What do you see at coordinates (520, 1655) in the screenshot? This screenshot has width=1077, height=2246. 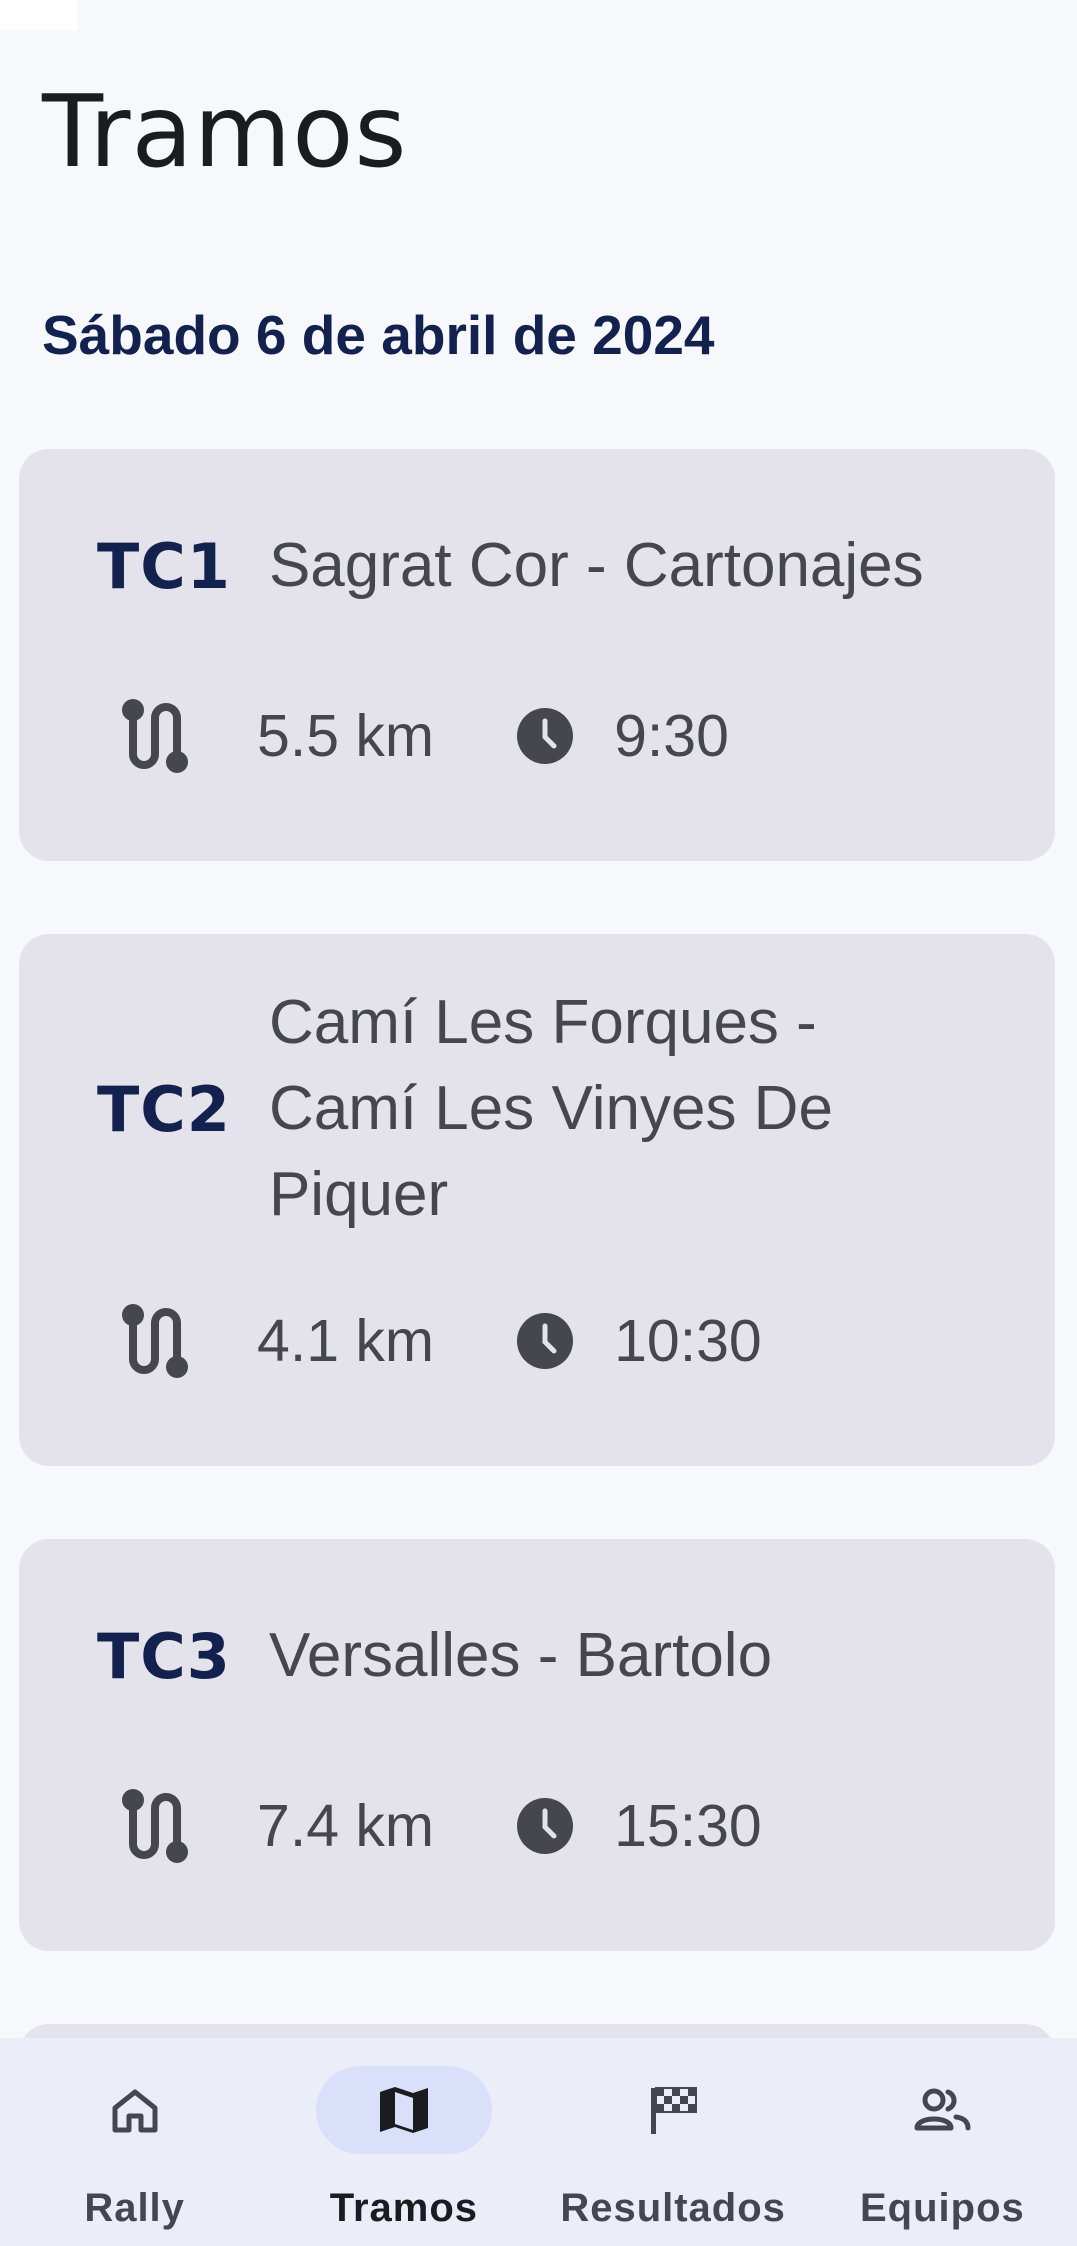 I see `stage-name: Versalles - Bartolo` at bounding box center [520, 1655].